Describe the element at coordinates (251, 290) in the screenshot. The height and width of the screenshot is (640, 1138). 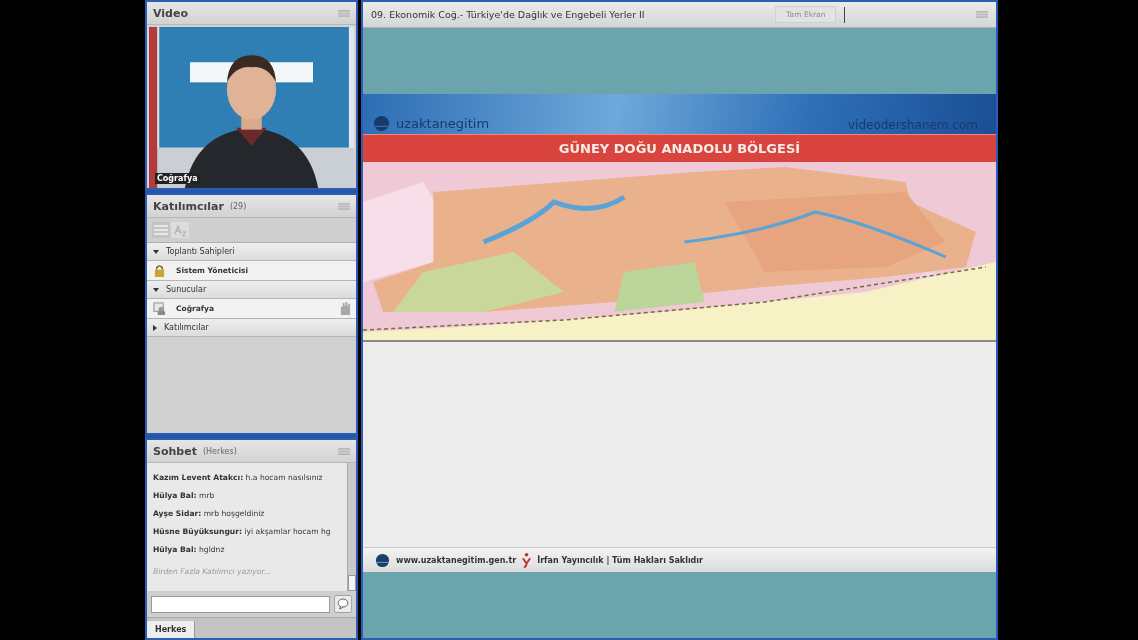
I see `group-header: Sunucular` at that location.